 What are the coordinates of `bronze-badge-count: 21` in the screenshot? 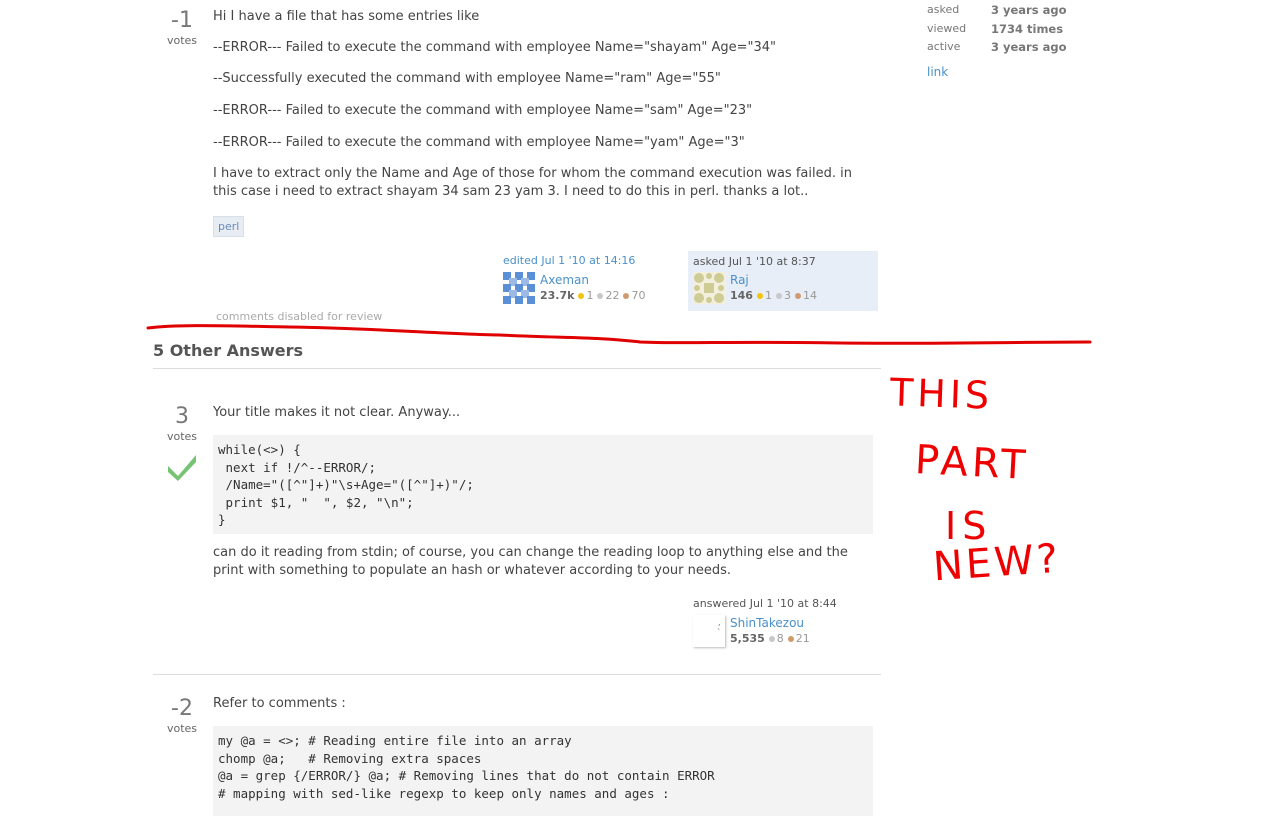 It's located at (802, 638).